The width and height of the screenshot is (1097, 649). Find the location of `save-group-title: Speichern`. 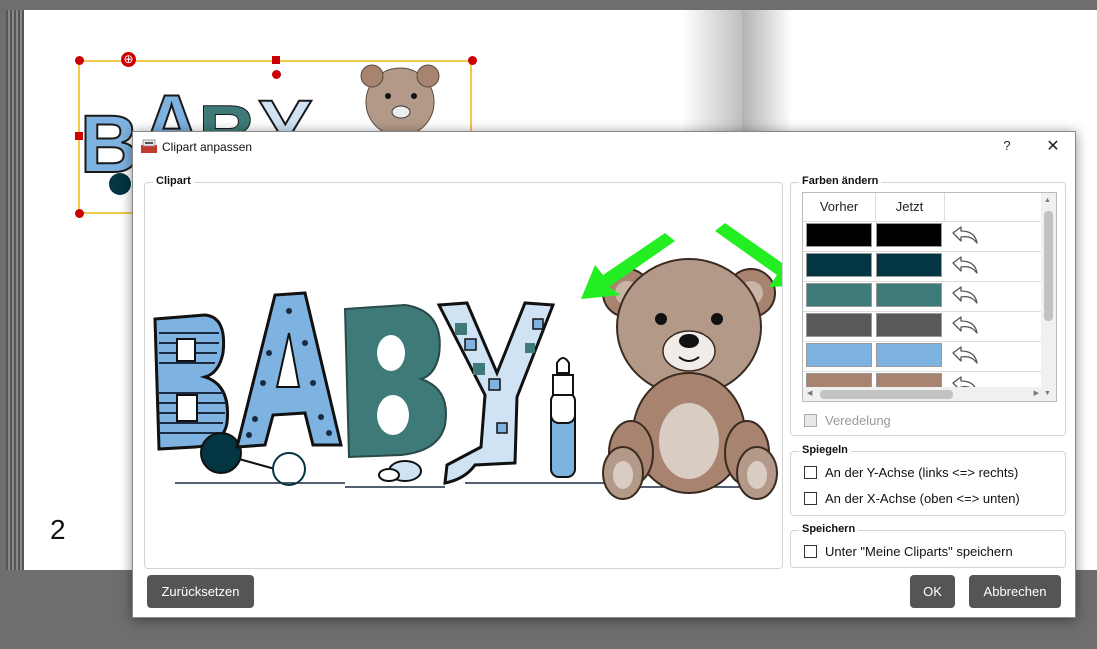

save-group-title: Speichern is located at coordinates (829, 529).